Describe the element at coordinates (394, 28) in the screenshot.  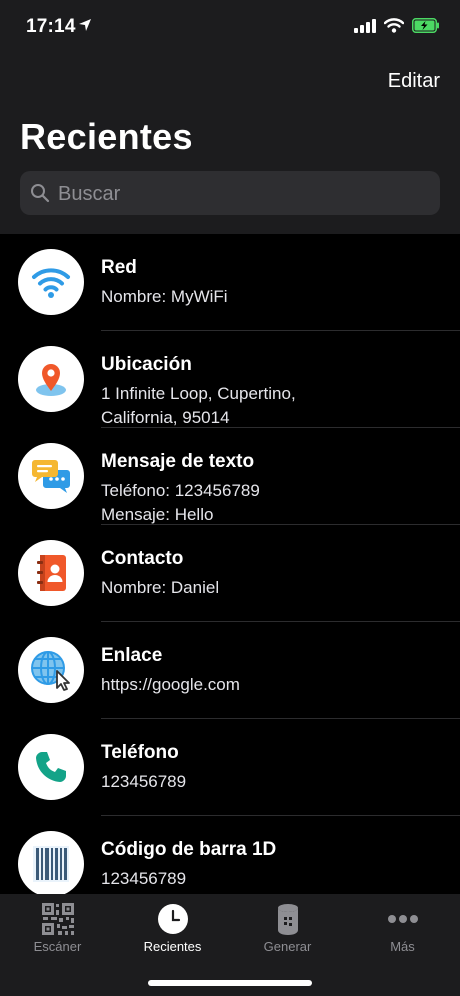
I see `wifi-status-icon` at that location.